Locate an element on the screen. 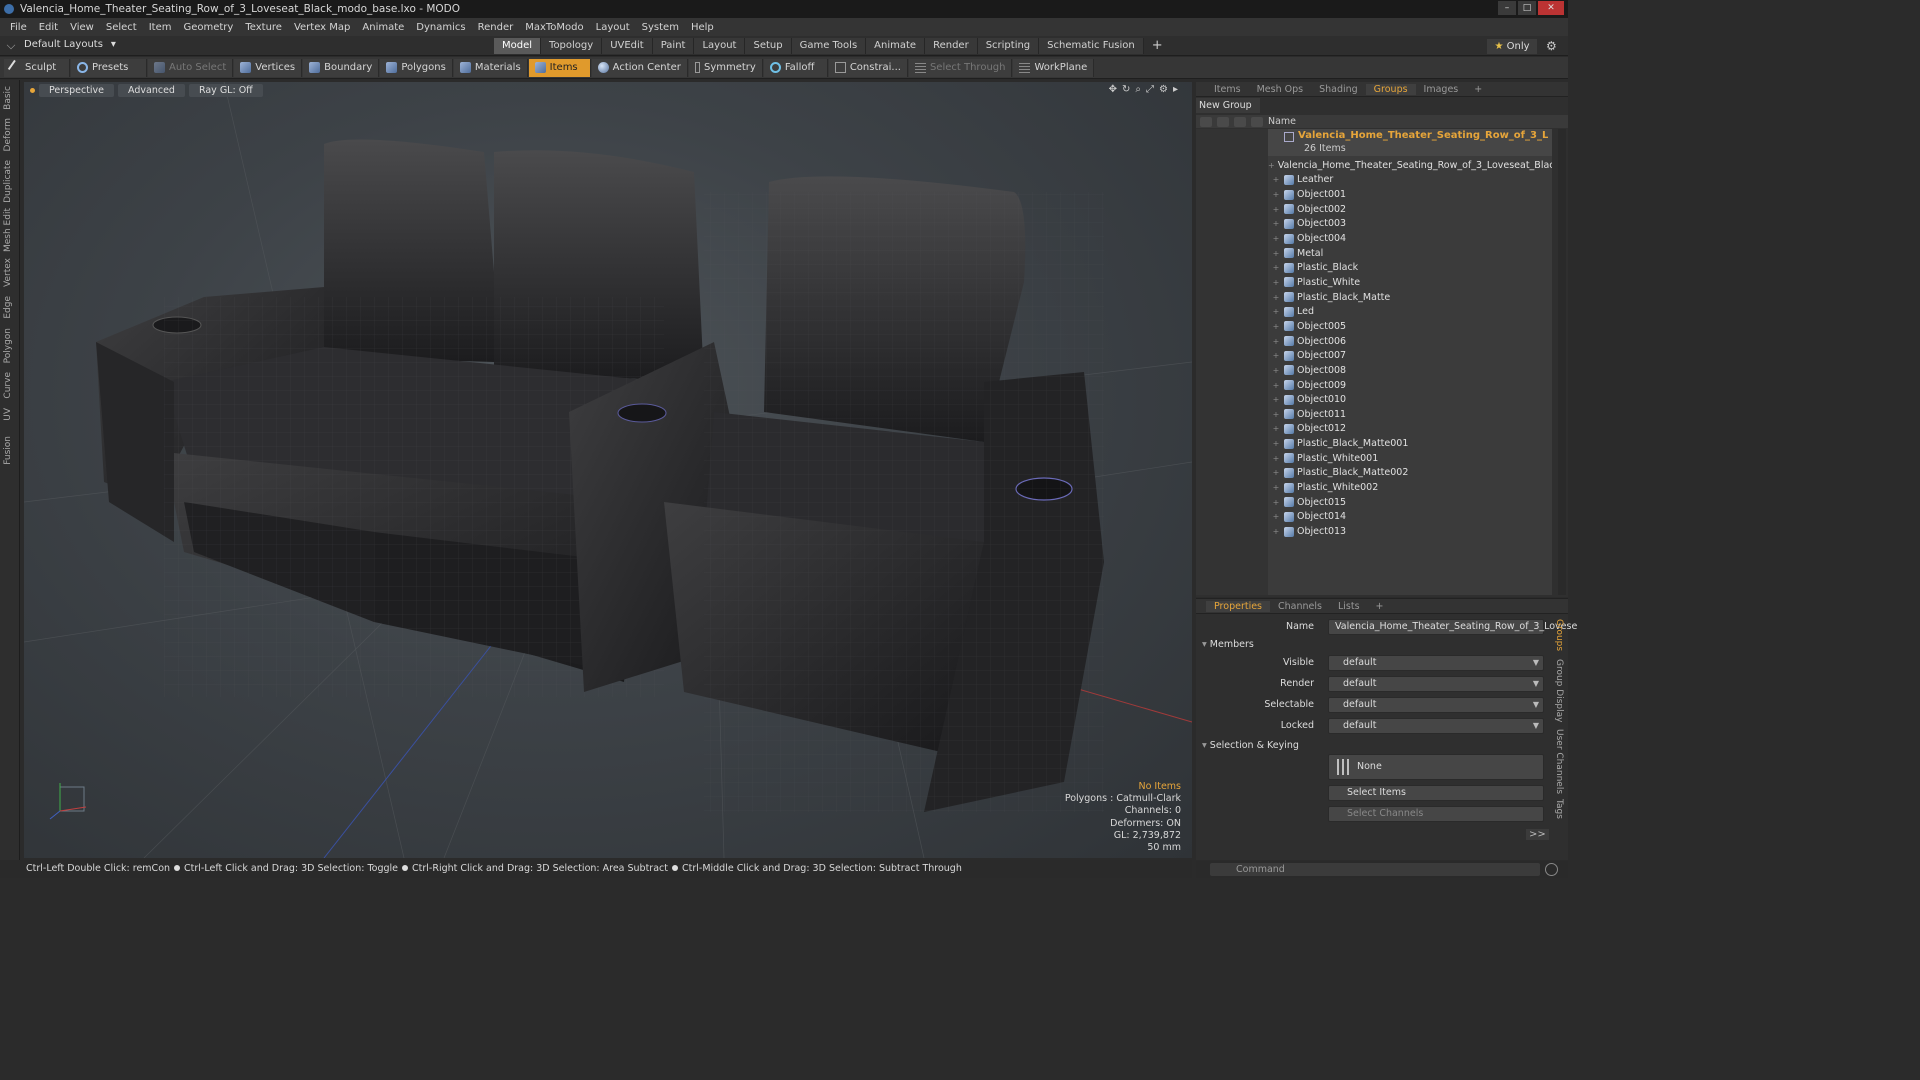  select-col-icon is located at coordinates (1257, 121).